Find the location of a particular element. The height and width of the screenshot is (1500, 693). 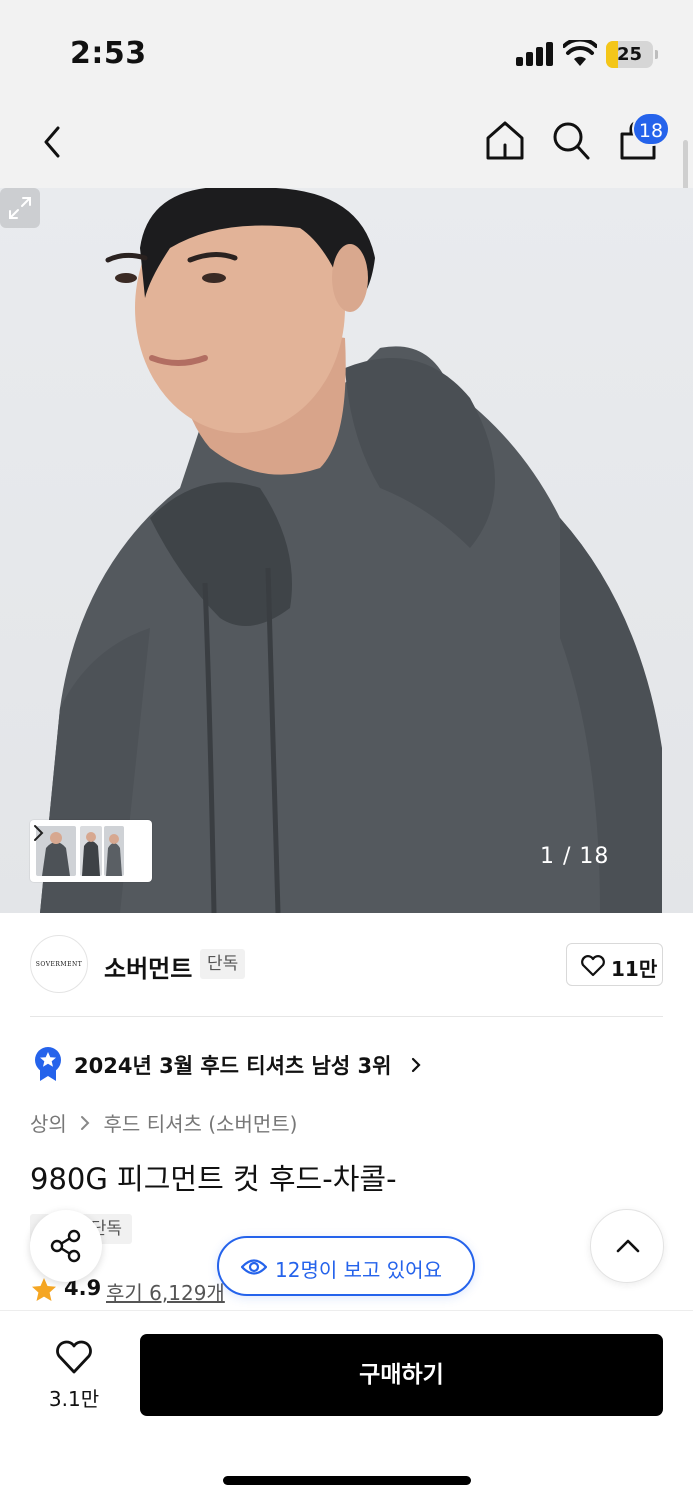

home-indicator is located at coordinates (347, 1480).